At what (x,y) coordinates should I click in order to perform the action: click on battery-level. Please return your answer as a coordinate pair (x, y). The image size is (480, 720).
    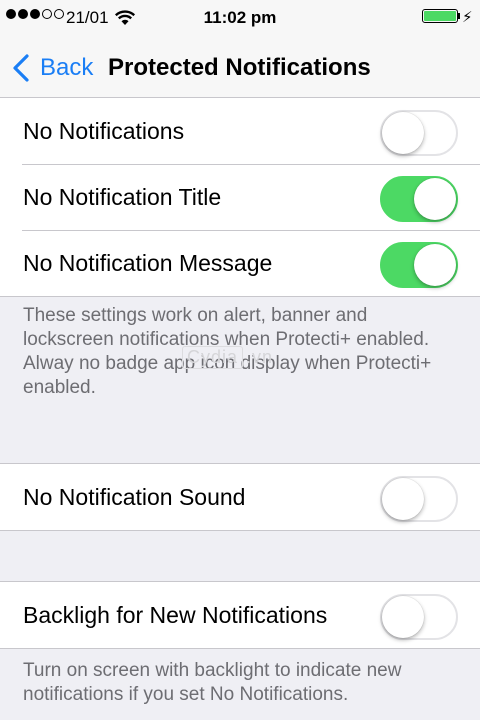
    Looking at the image, I should click on (440, 16).